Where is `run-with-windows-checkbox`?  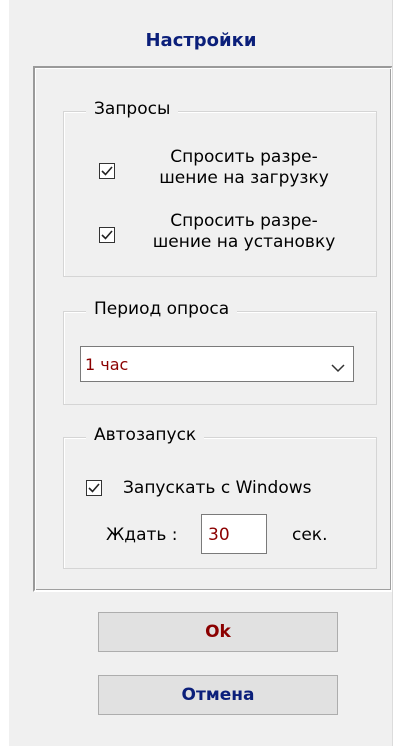 run-with-windows-checkbox is located at coordinates (94, 488).